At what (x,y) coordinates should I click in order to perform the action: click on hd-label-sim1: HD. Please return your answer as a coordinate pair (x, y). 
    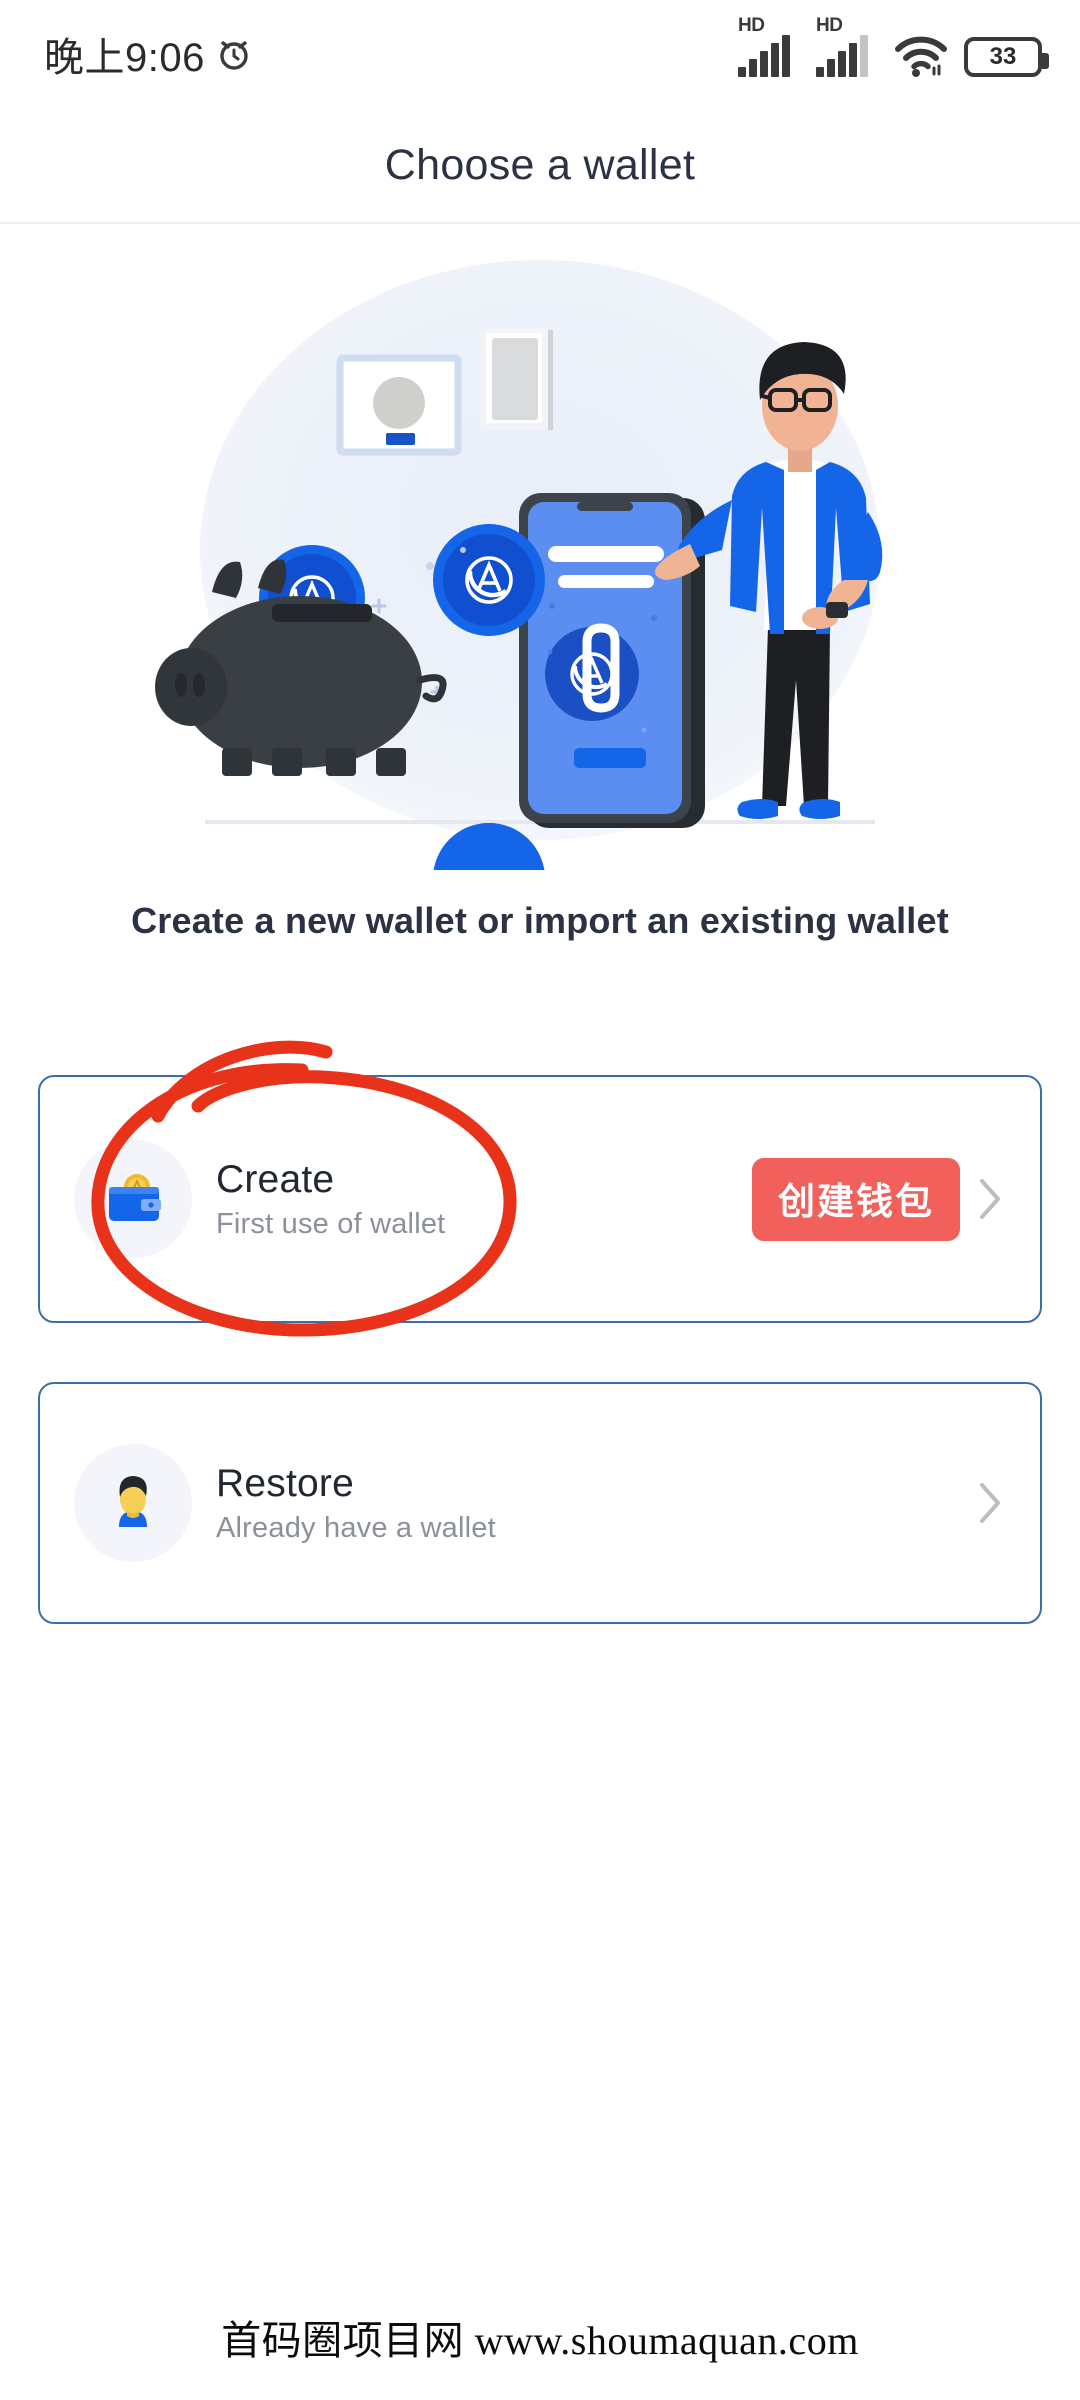
    Looking at the image, I should click on (751, 25).